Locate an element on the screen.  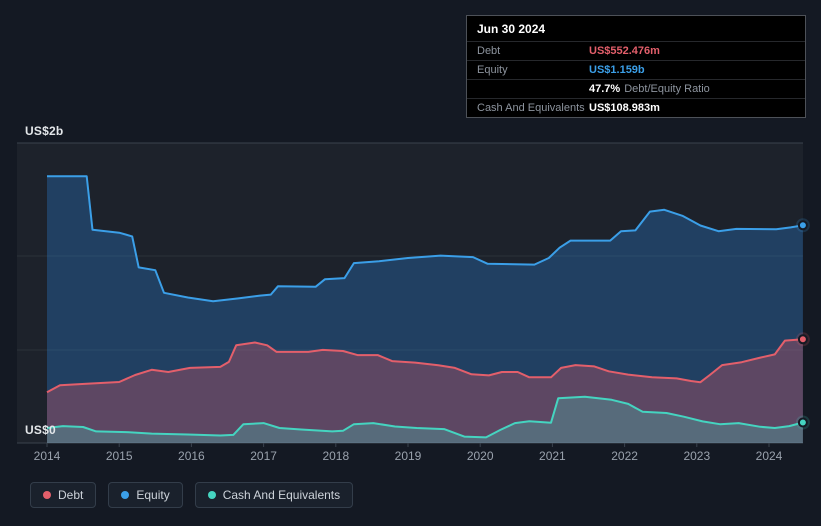
tooltip-equity-value: US$1.159b is located at coordinates (617, 70).